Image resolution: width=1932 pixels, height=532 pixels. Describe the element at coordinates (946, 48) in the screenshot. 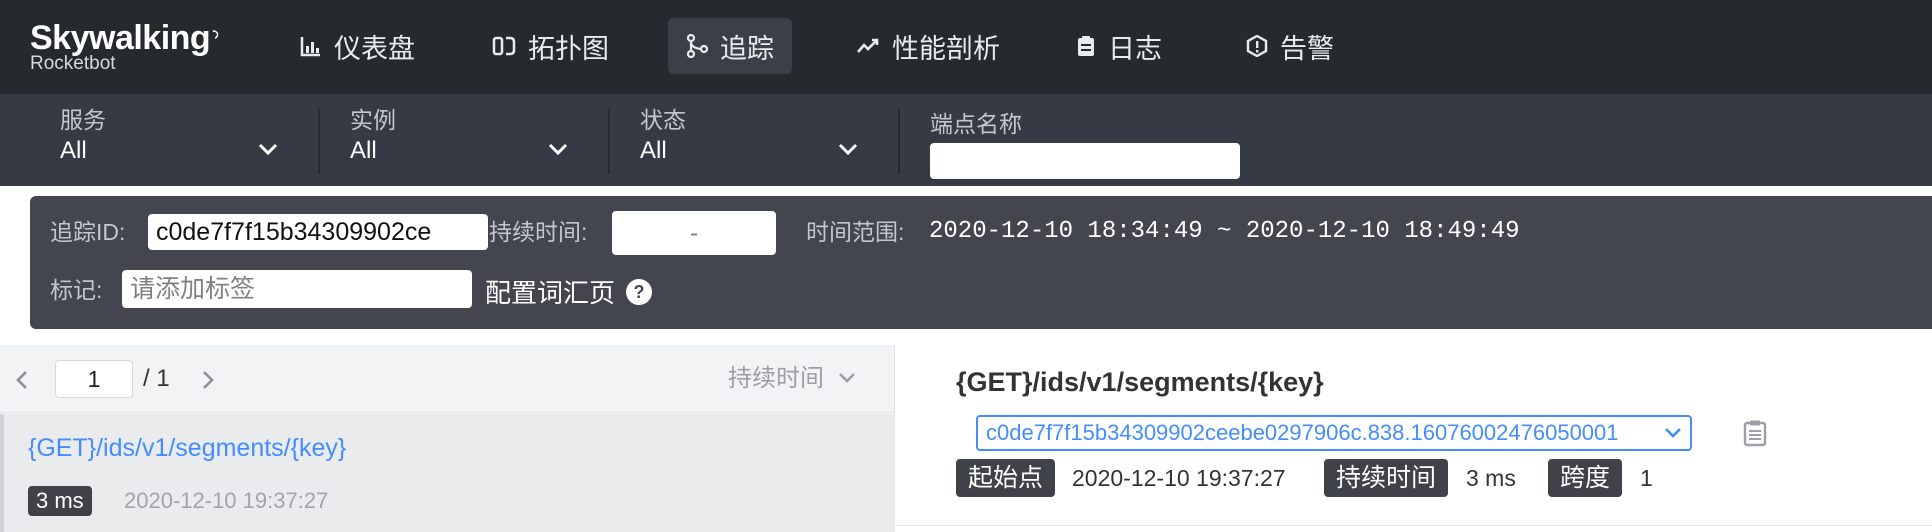

I see `nav-item-label: 性能剖析` at that location.